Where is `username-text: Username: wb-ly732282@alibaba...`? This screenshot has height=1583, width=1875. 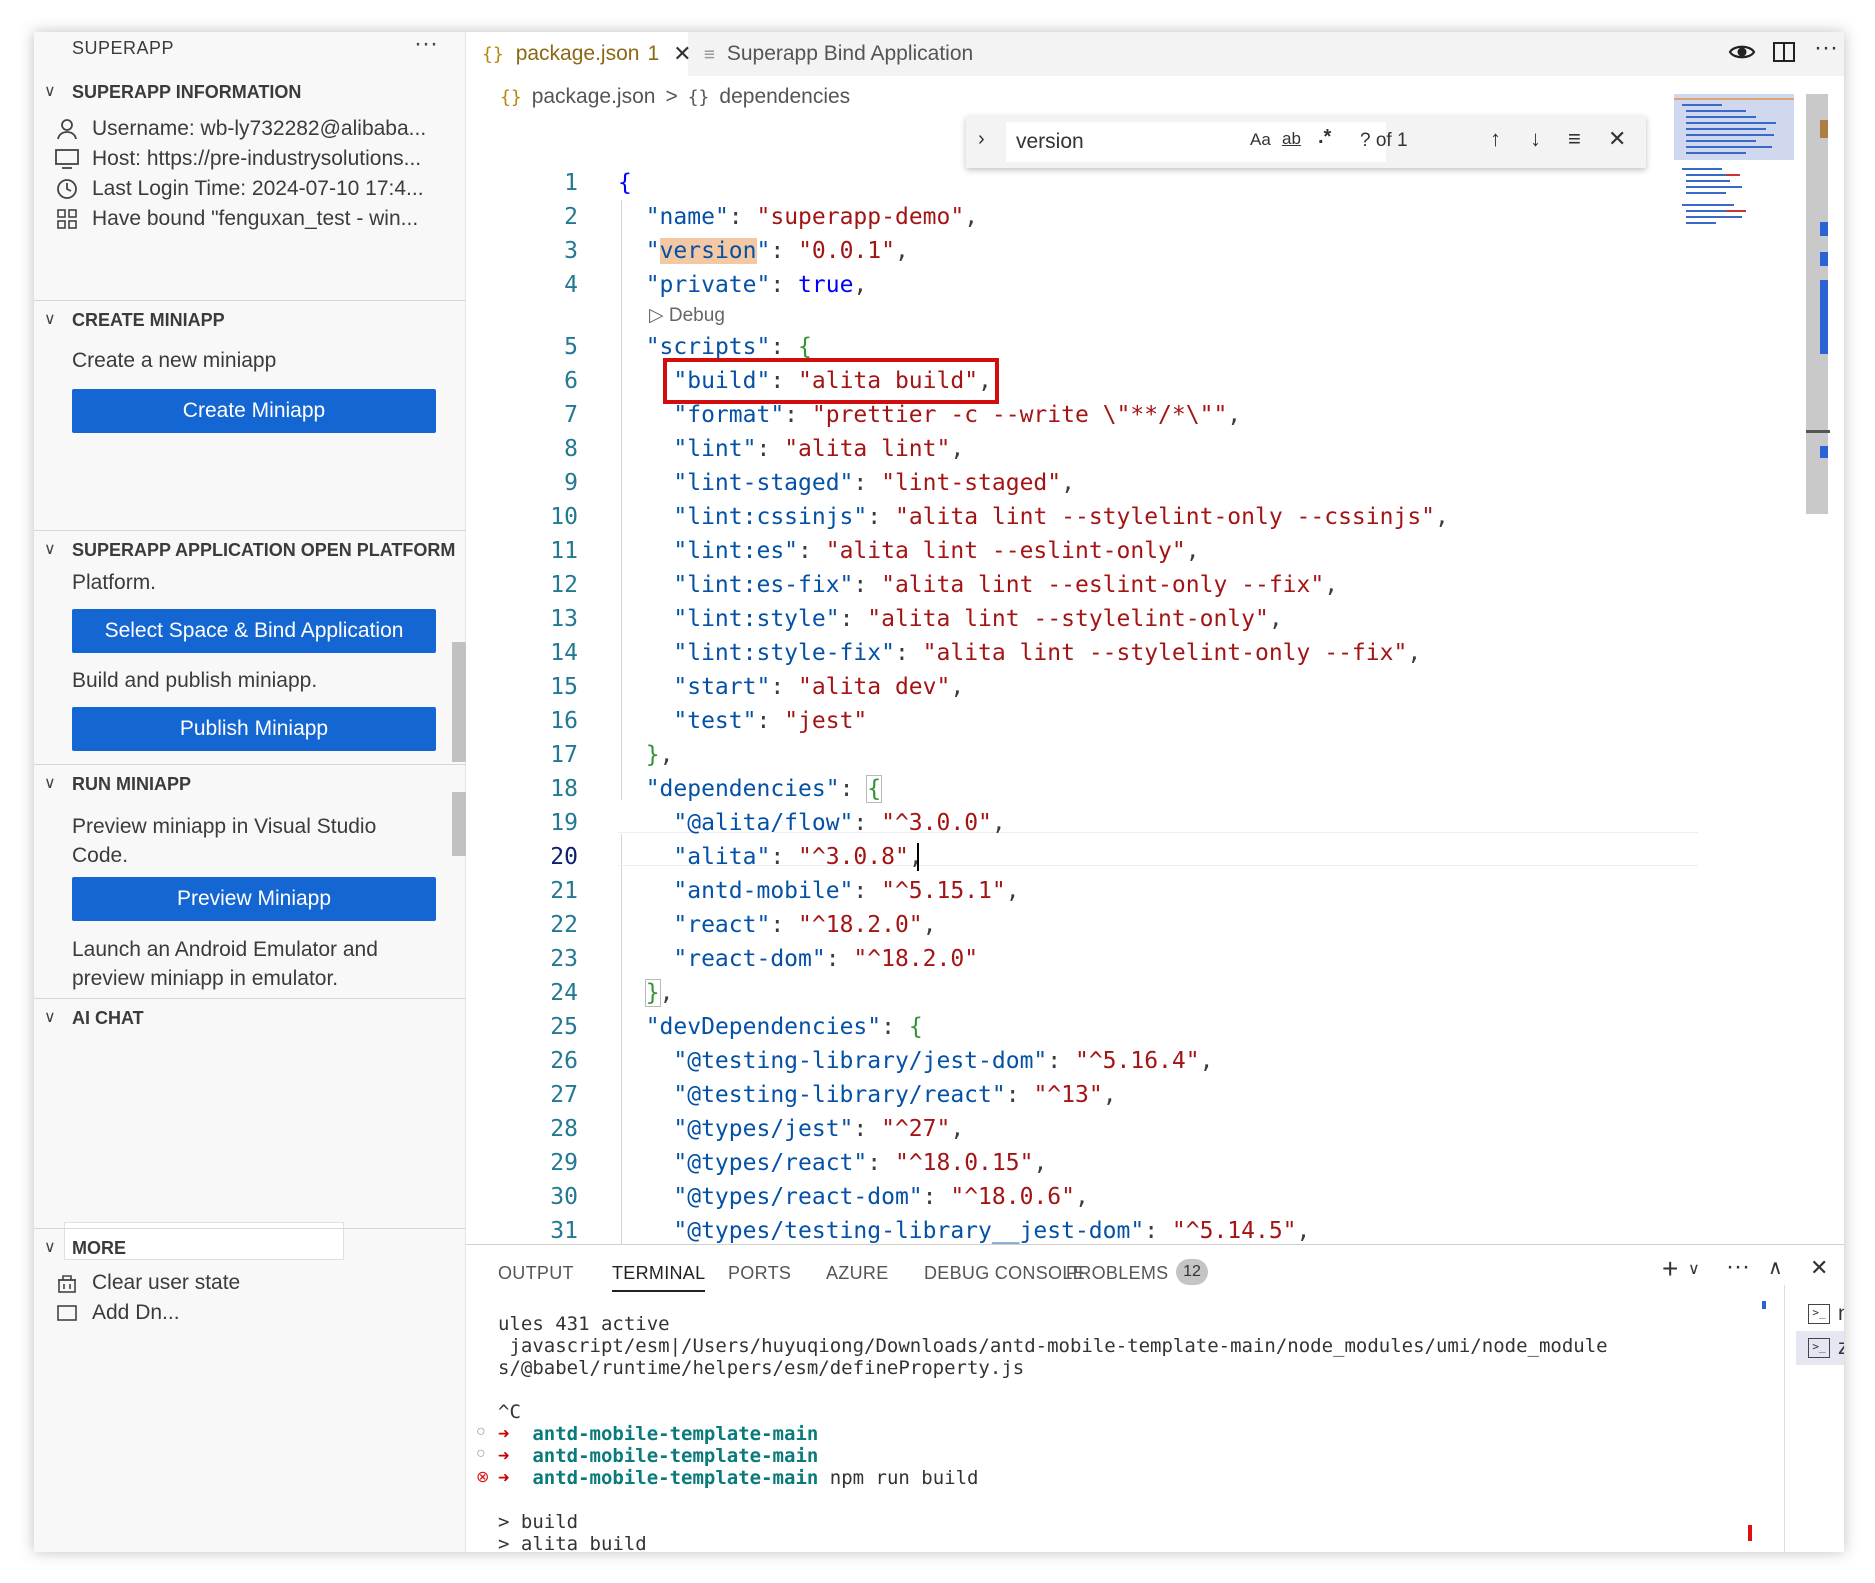
username-text: Username: wb-ly732282@alibaba... is located at coordinates (259, 128).